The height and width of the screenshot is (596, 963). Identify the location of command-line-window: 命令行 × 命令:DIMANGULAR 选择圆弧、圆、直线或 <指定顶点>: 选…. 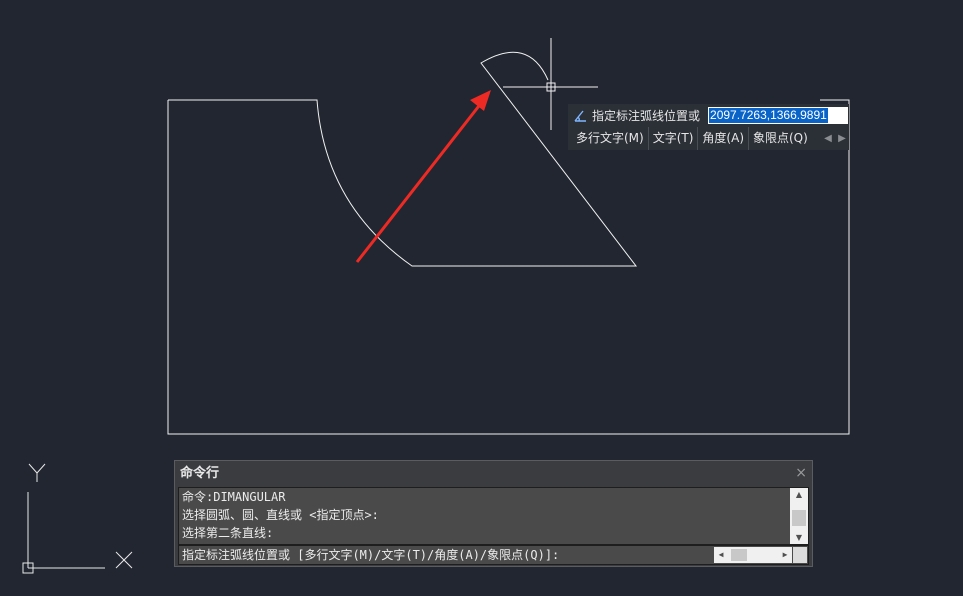
(493, 513).